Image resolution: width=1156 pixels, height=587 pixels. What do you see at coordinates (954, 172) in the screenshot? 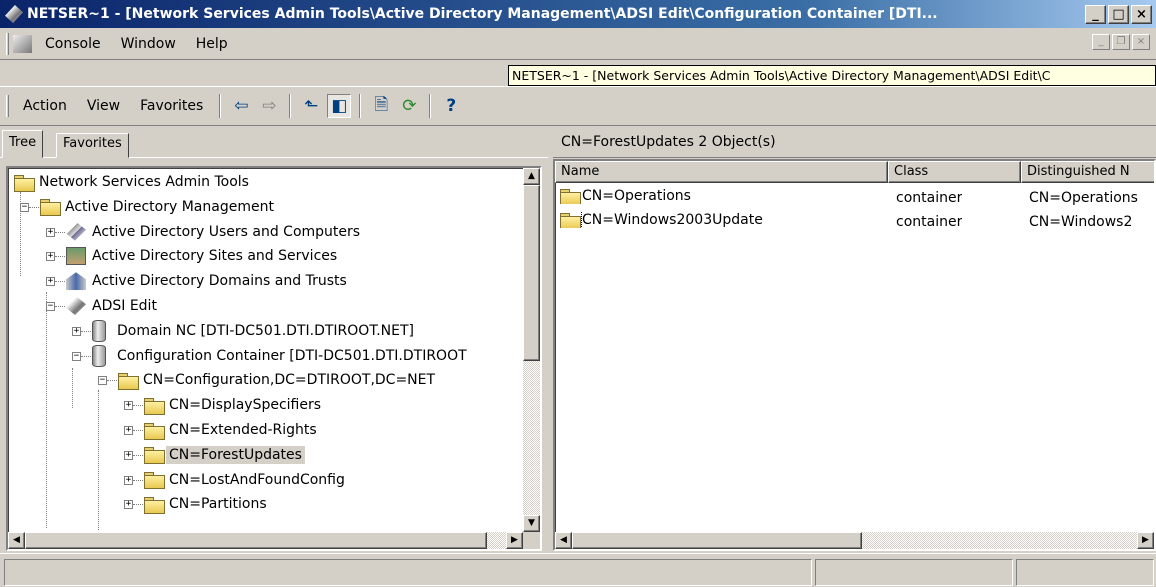
I see `column-header-class: Class` at bounding box center [954, 172].